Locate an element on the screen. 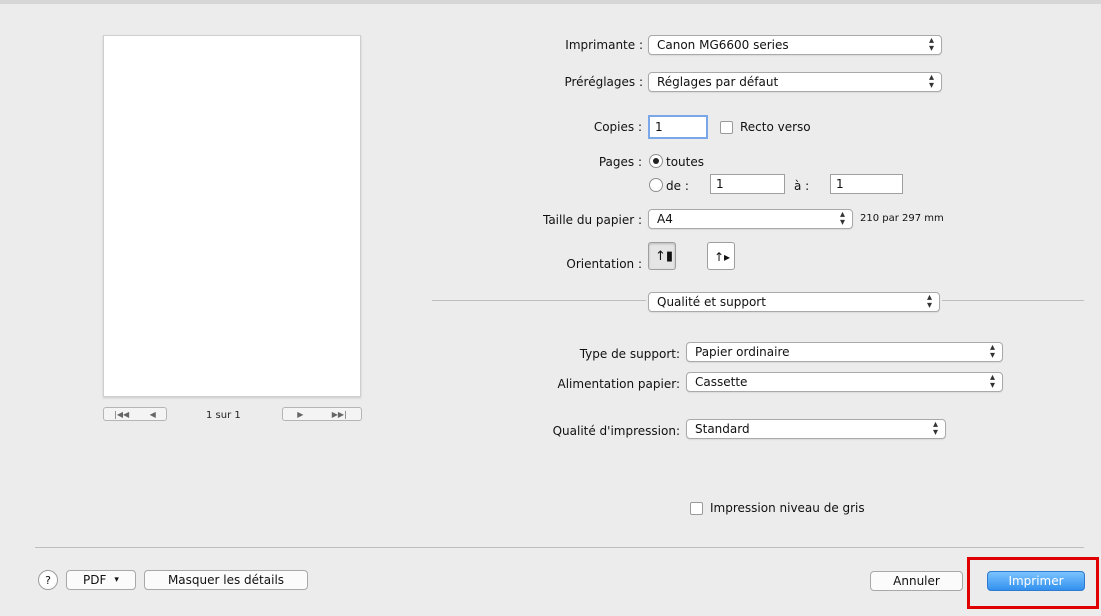 The width and height of the screenshot is (1101, 616). landscape-orientation-button: ↑▸ is located at coordinates (721, 256).